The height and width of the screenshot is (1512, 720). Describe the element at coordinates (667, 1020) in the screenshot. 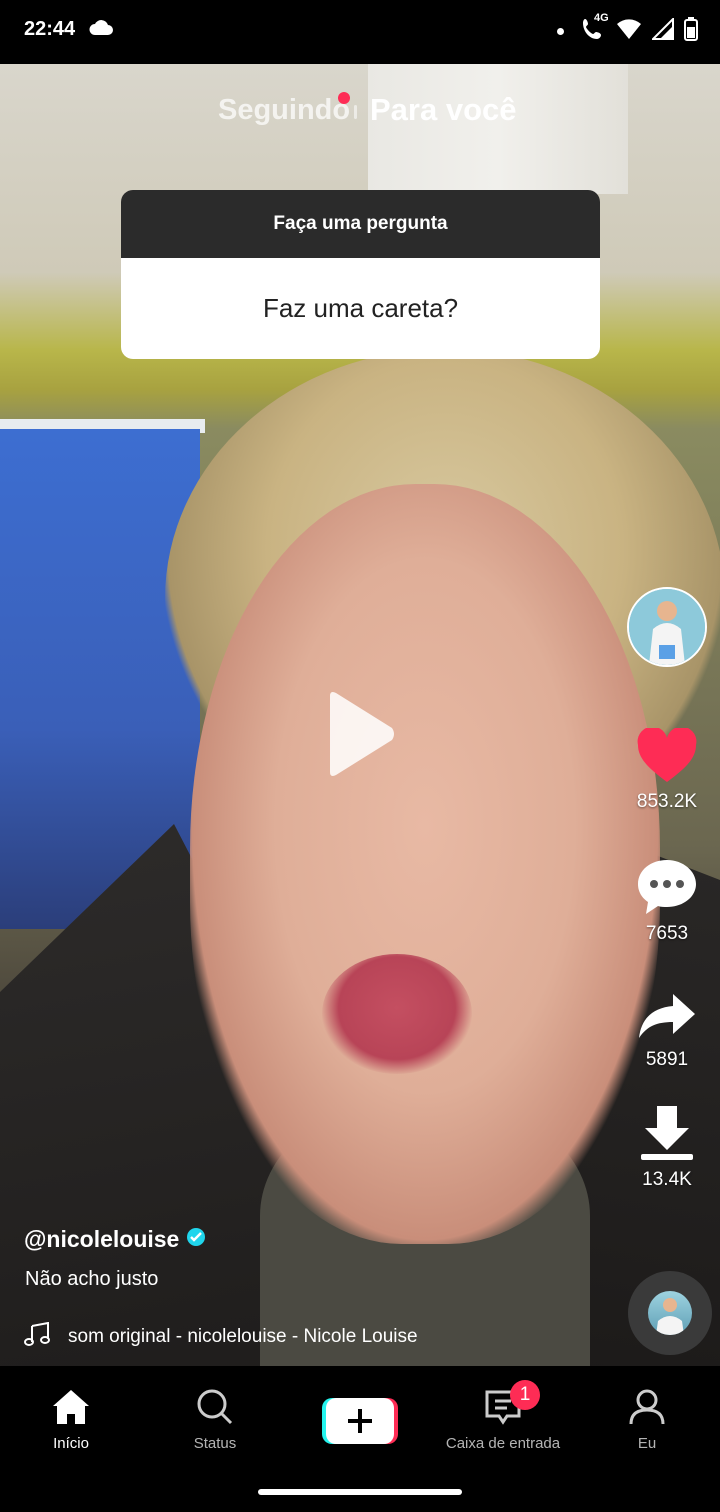

I see `share-icon` at that location.